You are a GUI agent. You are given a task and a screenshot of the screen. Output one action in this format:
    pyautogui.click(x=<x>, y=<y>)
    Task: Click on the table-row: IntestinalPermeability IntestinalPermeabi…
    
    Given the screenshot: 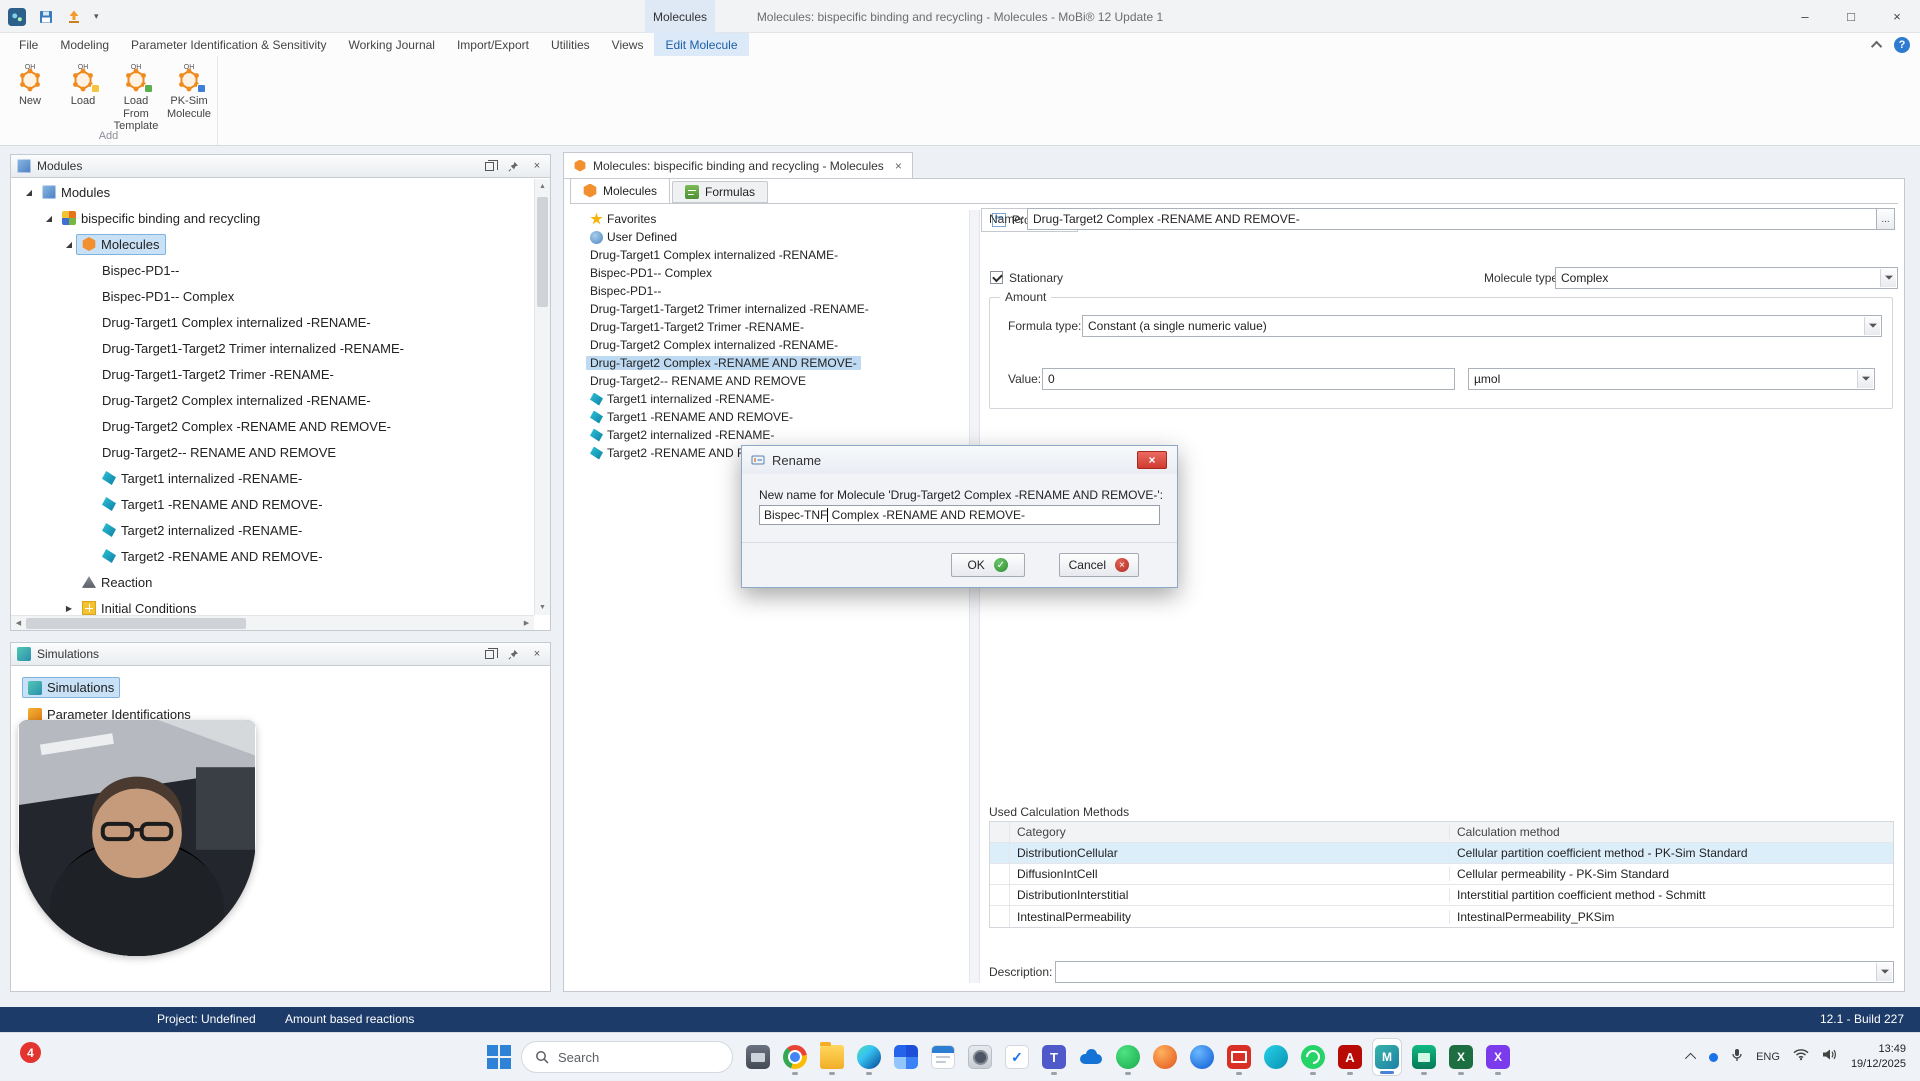 What is the action you would take?
    pyautogui.click(x=1441, y=916)
    